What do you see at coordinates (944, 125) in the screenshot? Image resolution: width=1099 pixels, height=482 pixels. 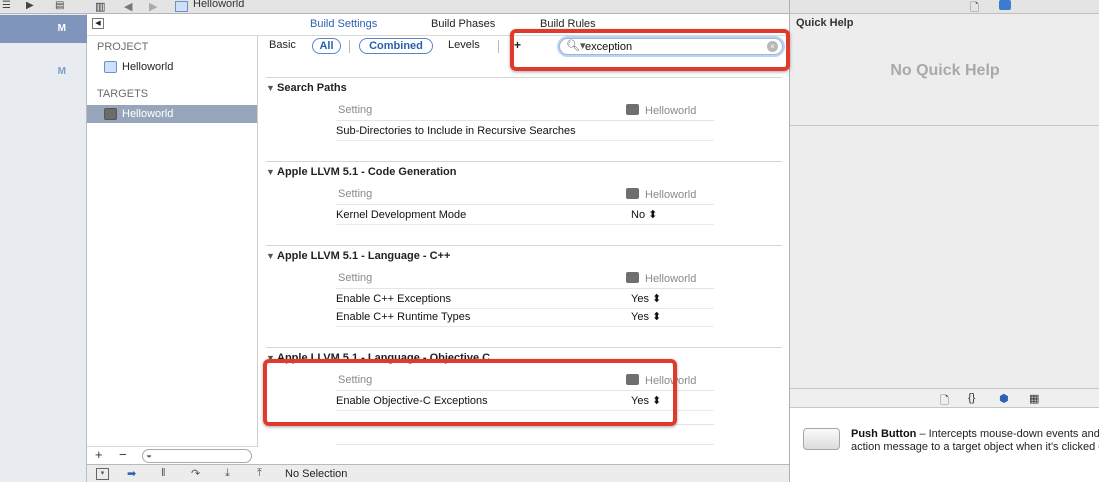 I see `inspector-divider` at bounding box center [944, 125].